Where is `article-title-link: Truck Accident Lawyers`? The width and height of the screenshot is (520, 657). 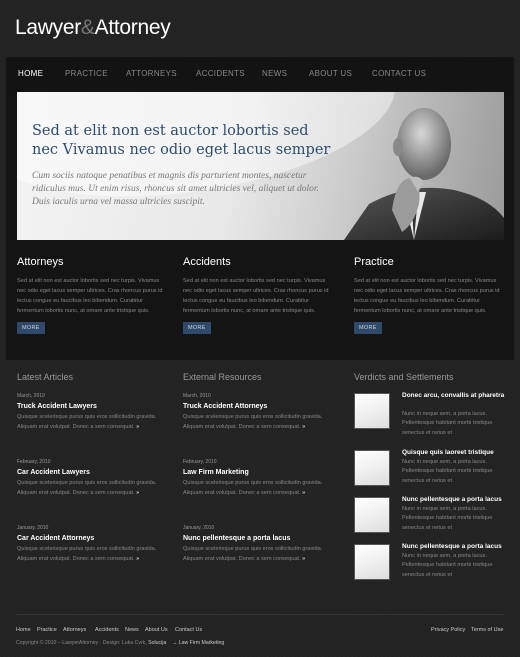
article-title-link: Truck Accident Lawyers is located at coordinates (91, 406).